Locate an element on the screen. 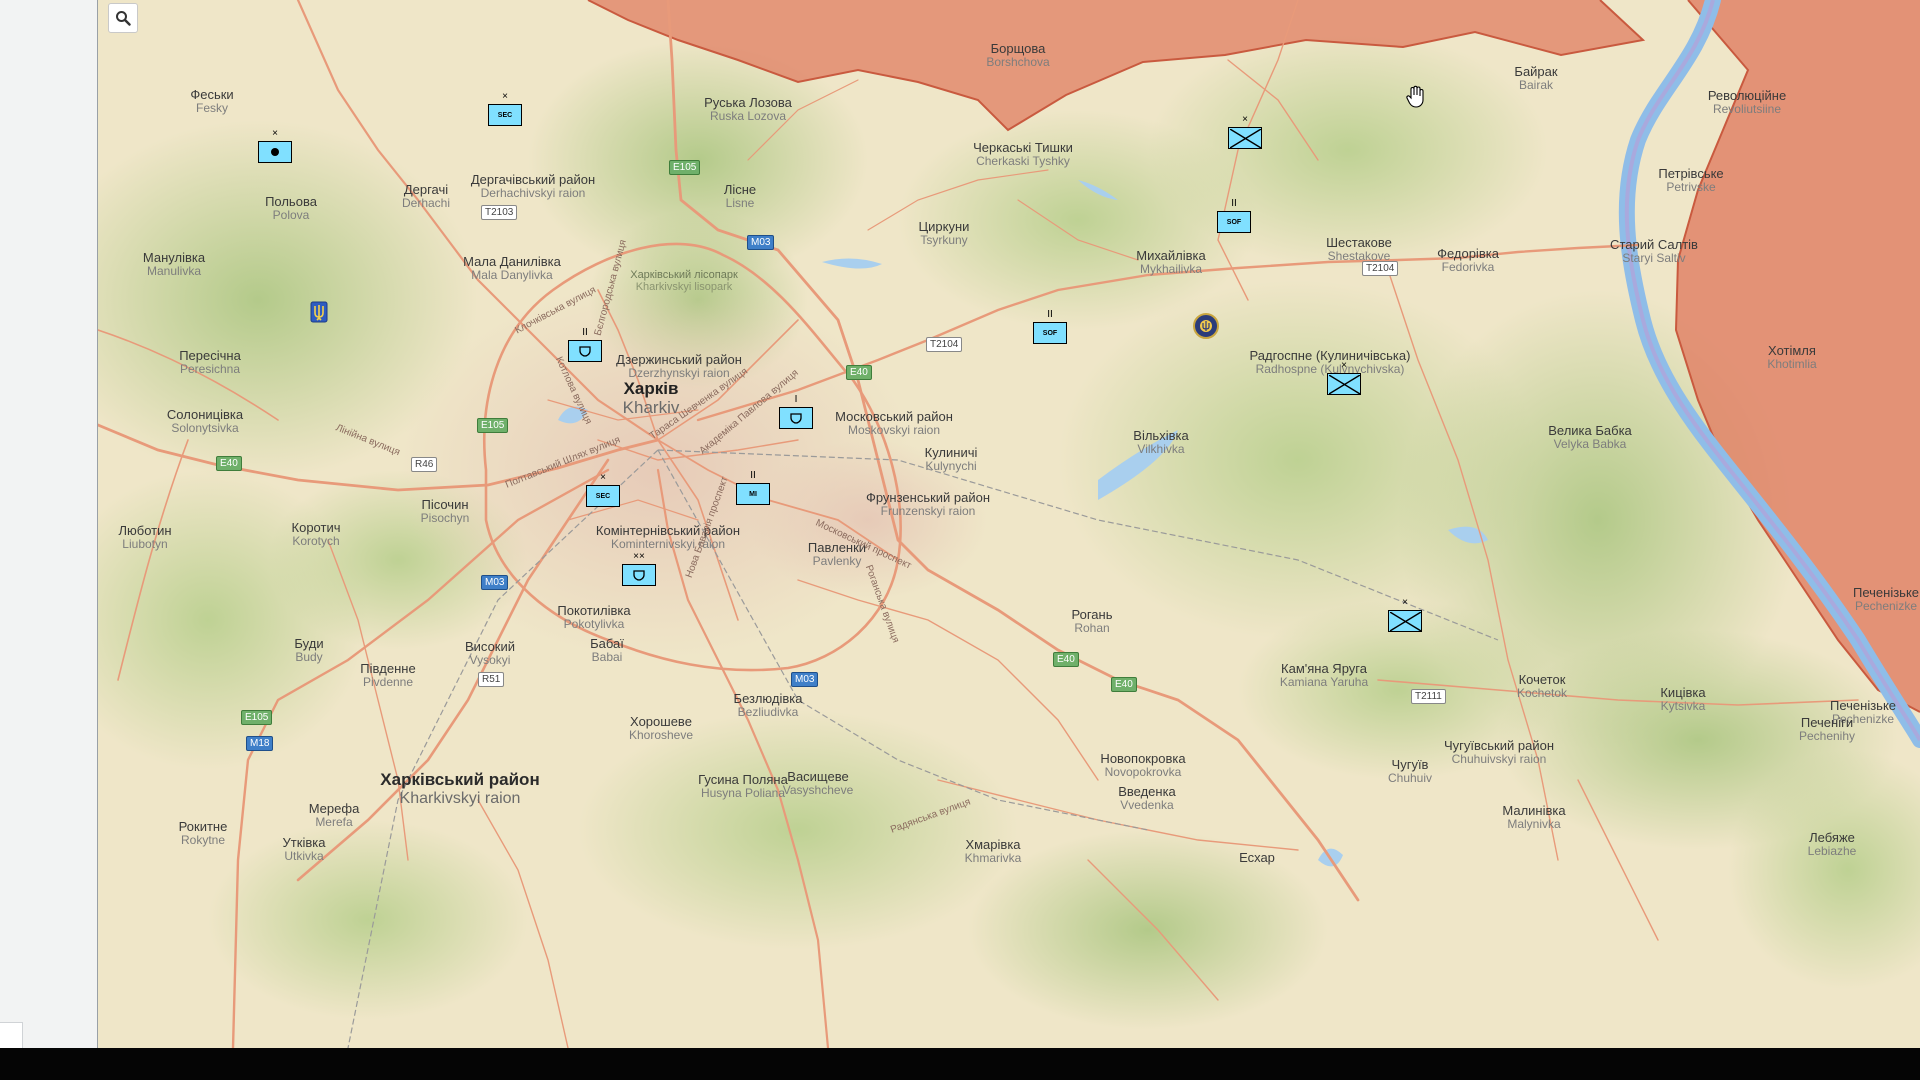 The height and width of the screenshot is (1080, 1920). dot-icon is located at coordinates (275, 152).